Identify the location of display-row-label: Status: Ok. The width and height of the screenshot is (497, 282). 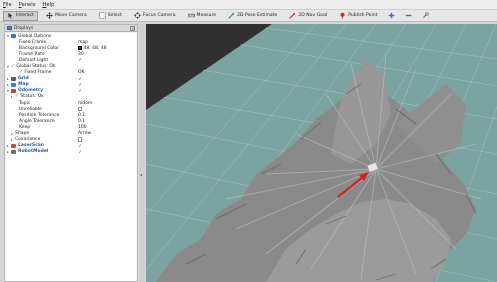
(32, 97).